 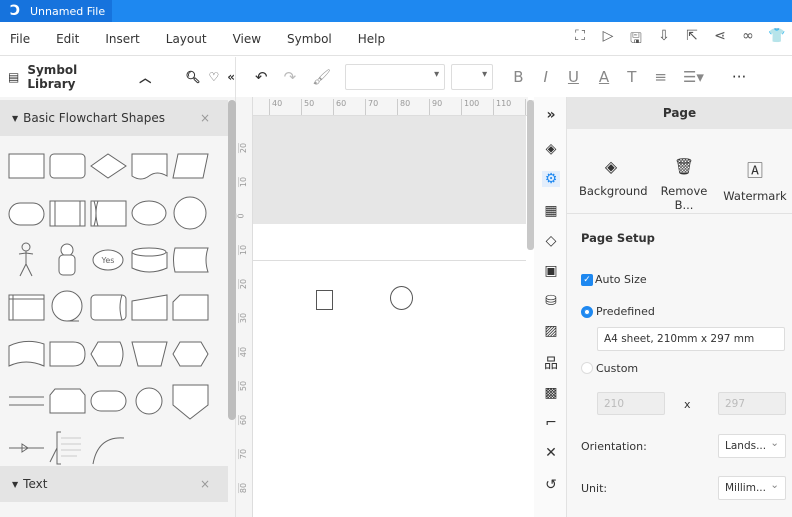 I want to click on align-icon: ≡, so click(x=660, y=77).